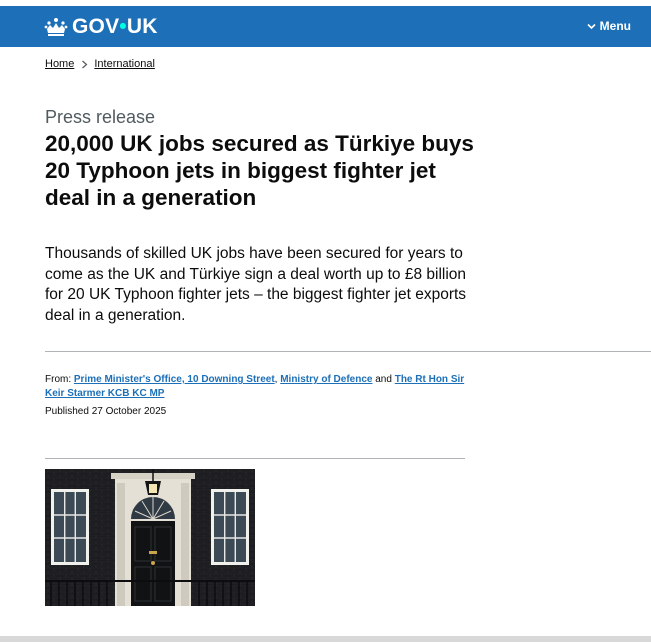 This screenshot has width=651, height=642. What do you see at coordinates (129, 411) in the screenshot?
I see `published-date-value: 27 October 2025` at bounding box center [129, 411].